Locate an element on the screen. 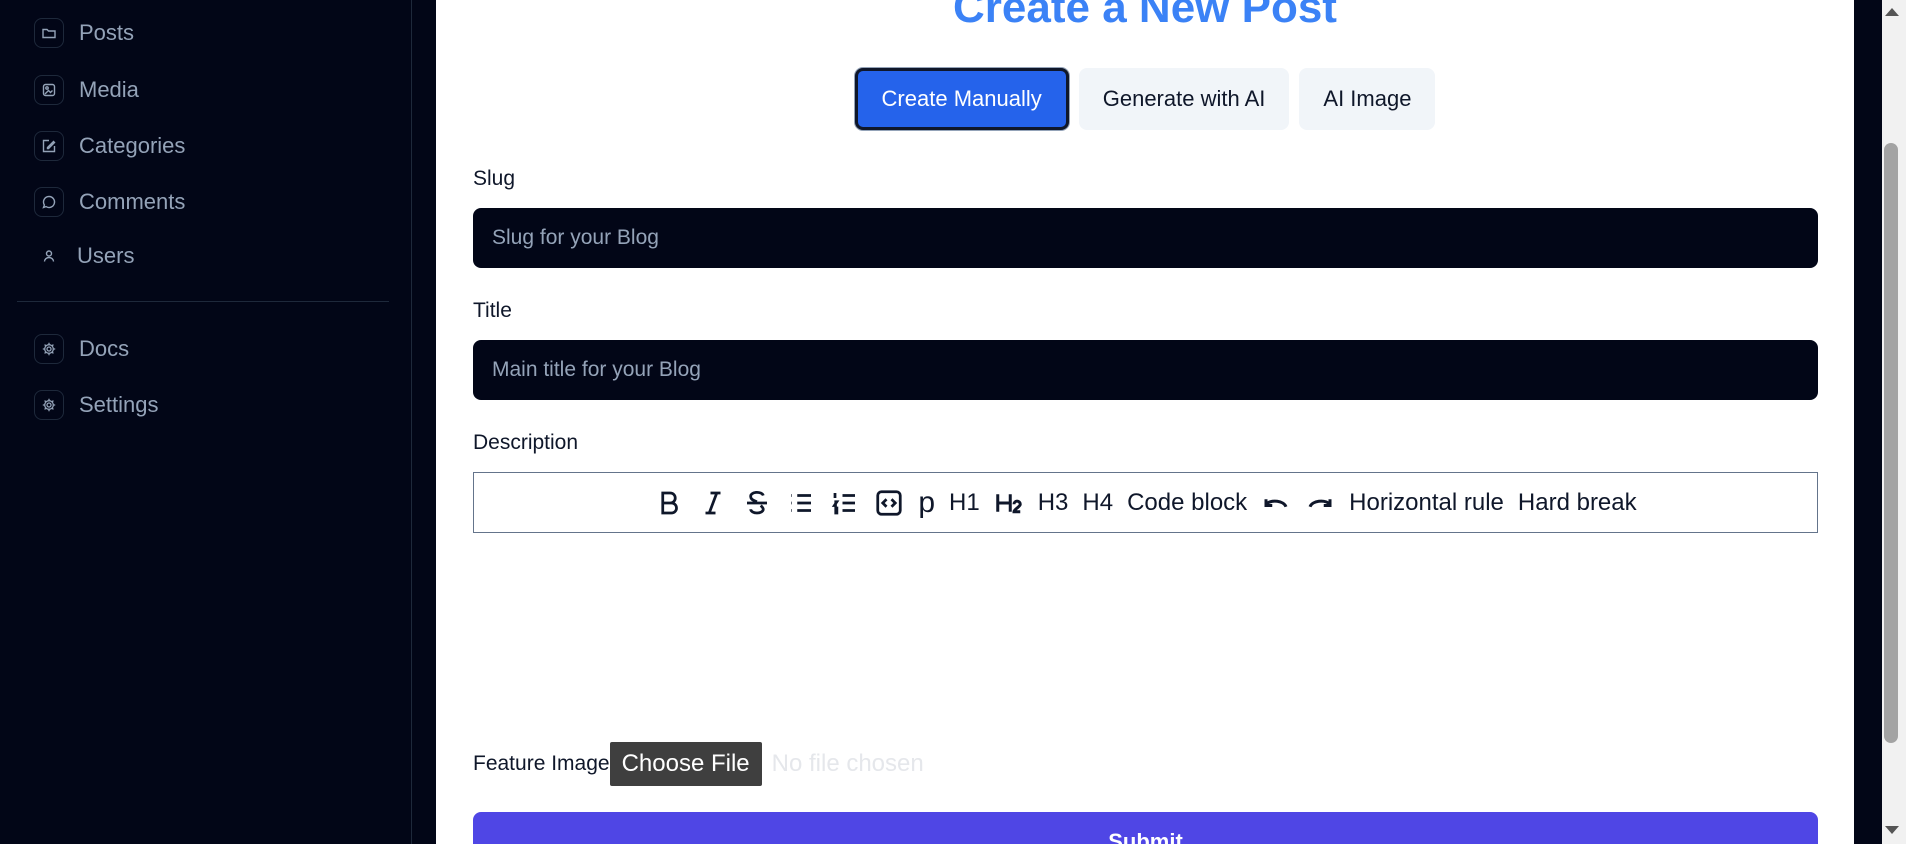 This screenshot has height=844, width=1906. title-input is located at coordinates (1145, 370).